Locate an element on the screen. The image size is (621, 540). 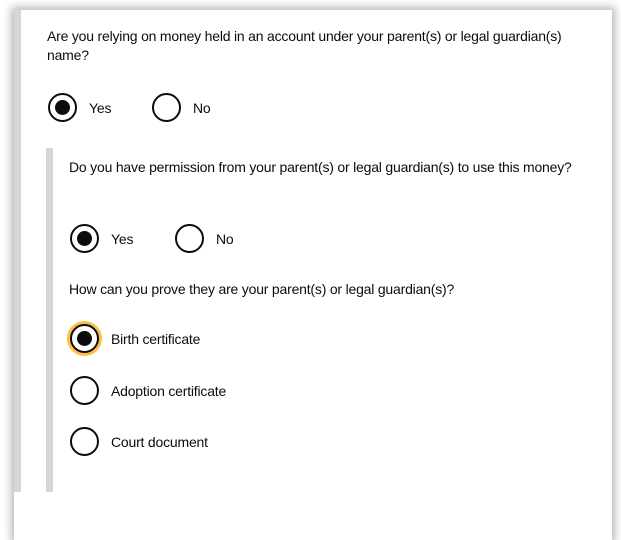
radio-birth-certificate-circle is located at coordinates (84, 338).